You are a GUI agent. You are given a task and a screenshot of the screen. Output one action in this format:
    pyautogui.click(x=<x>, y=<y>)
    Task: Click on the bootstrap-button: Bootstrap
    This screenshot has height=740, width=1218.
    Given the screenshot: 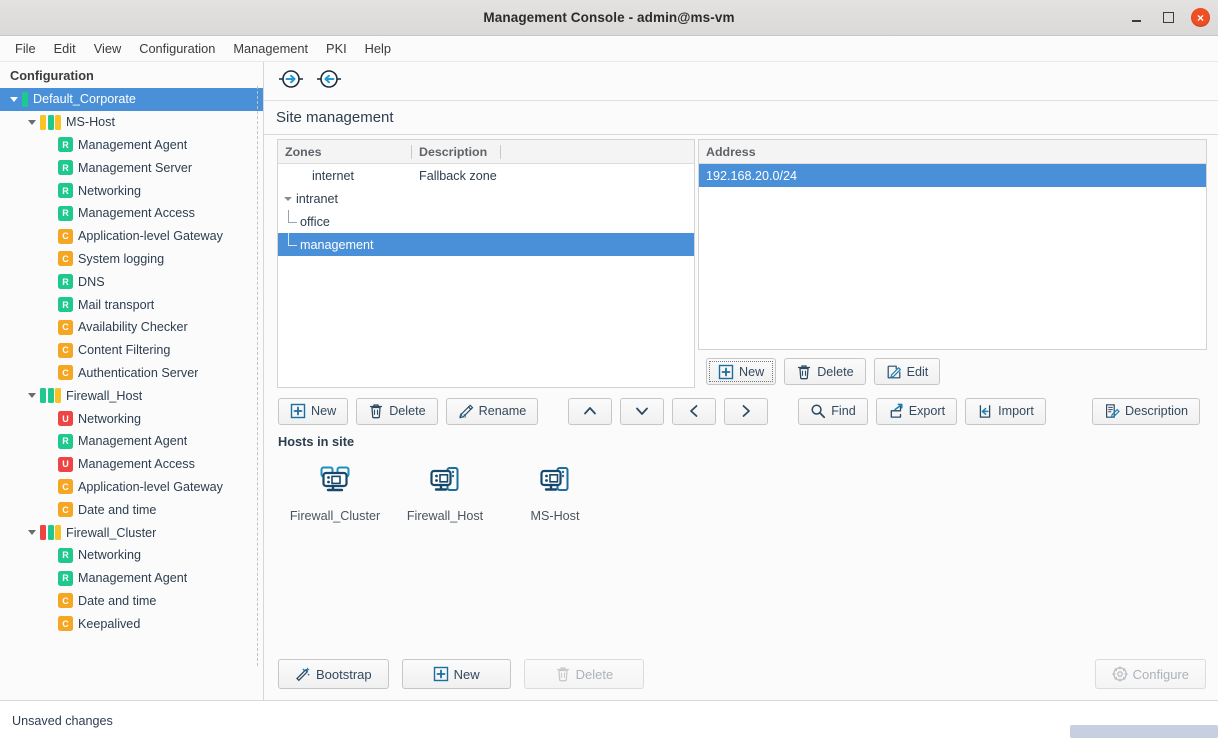 What is the action you would take?
    pyautogui.click(x=333, y=674)
    